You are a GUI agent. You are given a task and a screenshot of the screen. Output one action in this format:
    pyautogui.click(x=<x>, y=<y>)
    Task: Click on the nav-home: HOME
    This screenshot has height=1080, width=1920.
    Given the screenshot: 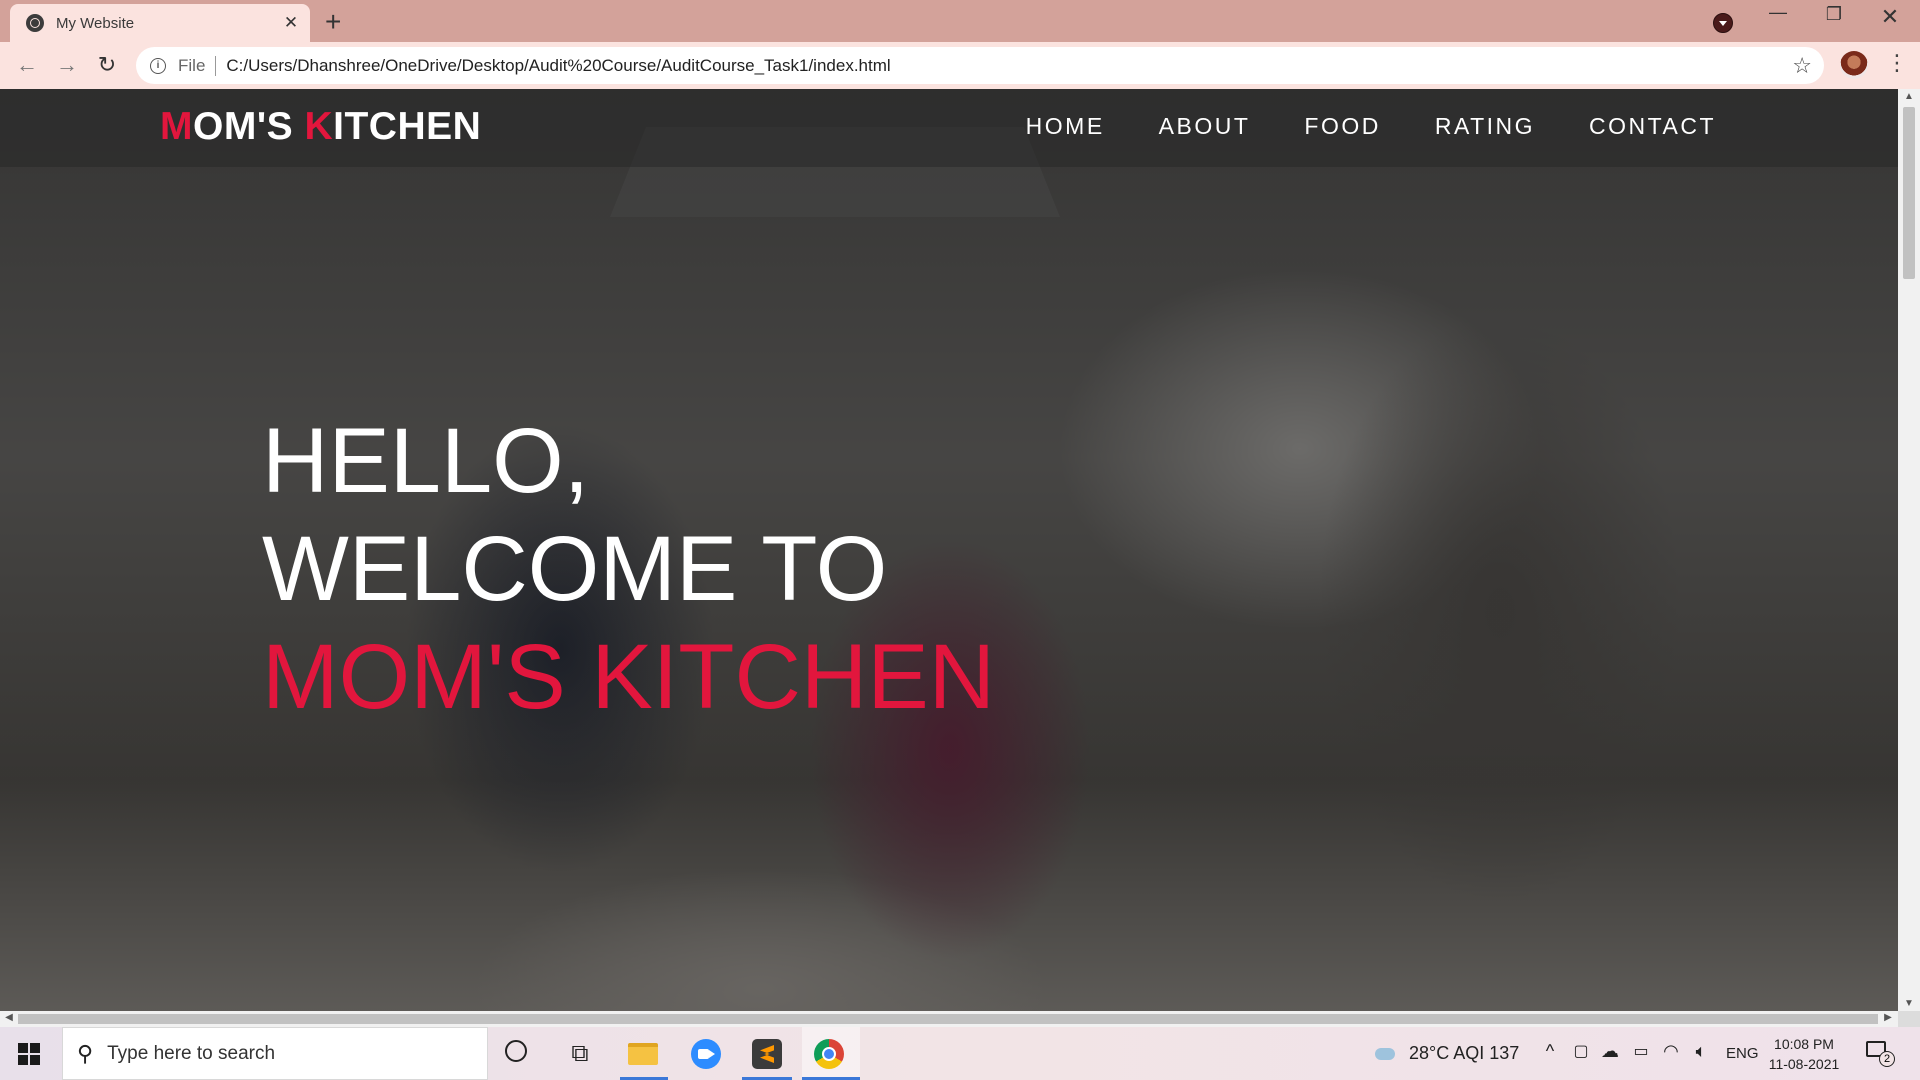 What is the action you would take?
    pyautogui.click(x=1065, y=126)
    